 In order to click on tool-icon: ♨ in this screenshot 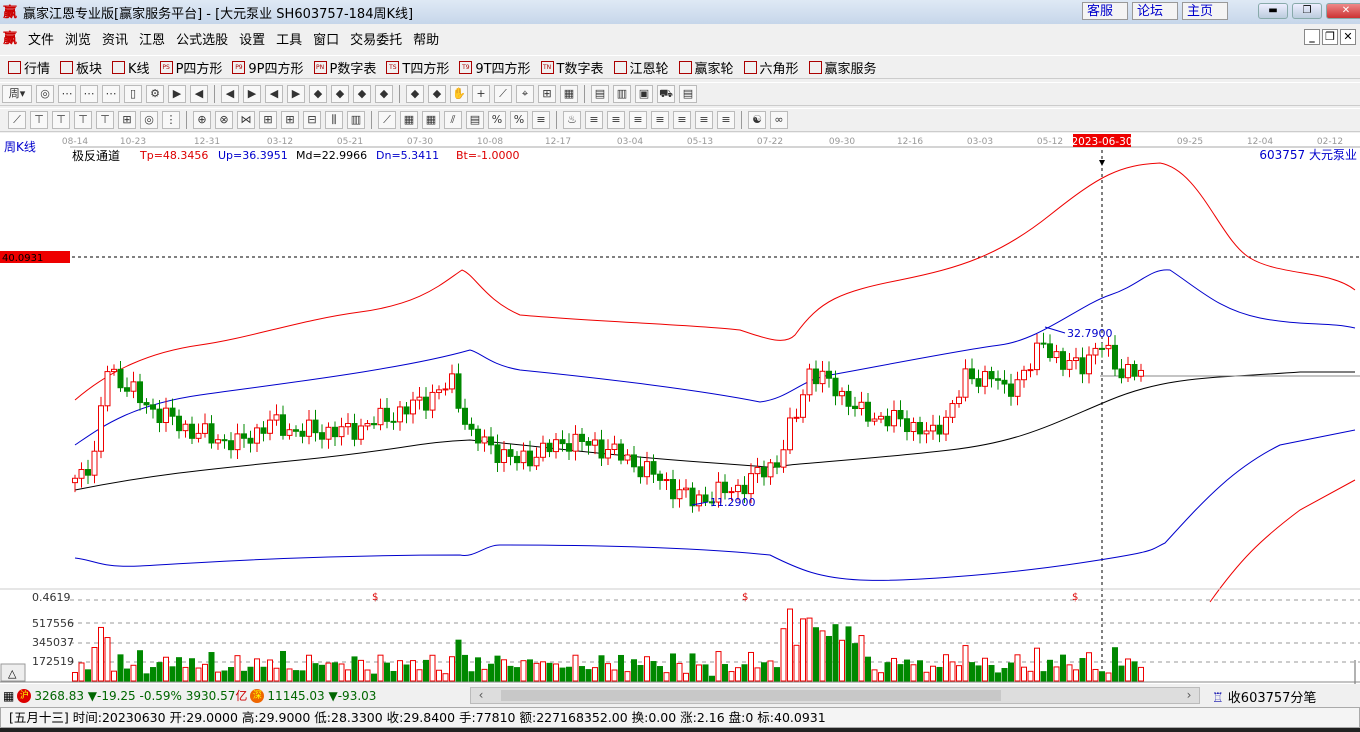, I will do `click(572, 120)`.